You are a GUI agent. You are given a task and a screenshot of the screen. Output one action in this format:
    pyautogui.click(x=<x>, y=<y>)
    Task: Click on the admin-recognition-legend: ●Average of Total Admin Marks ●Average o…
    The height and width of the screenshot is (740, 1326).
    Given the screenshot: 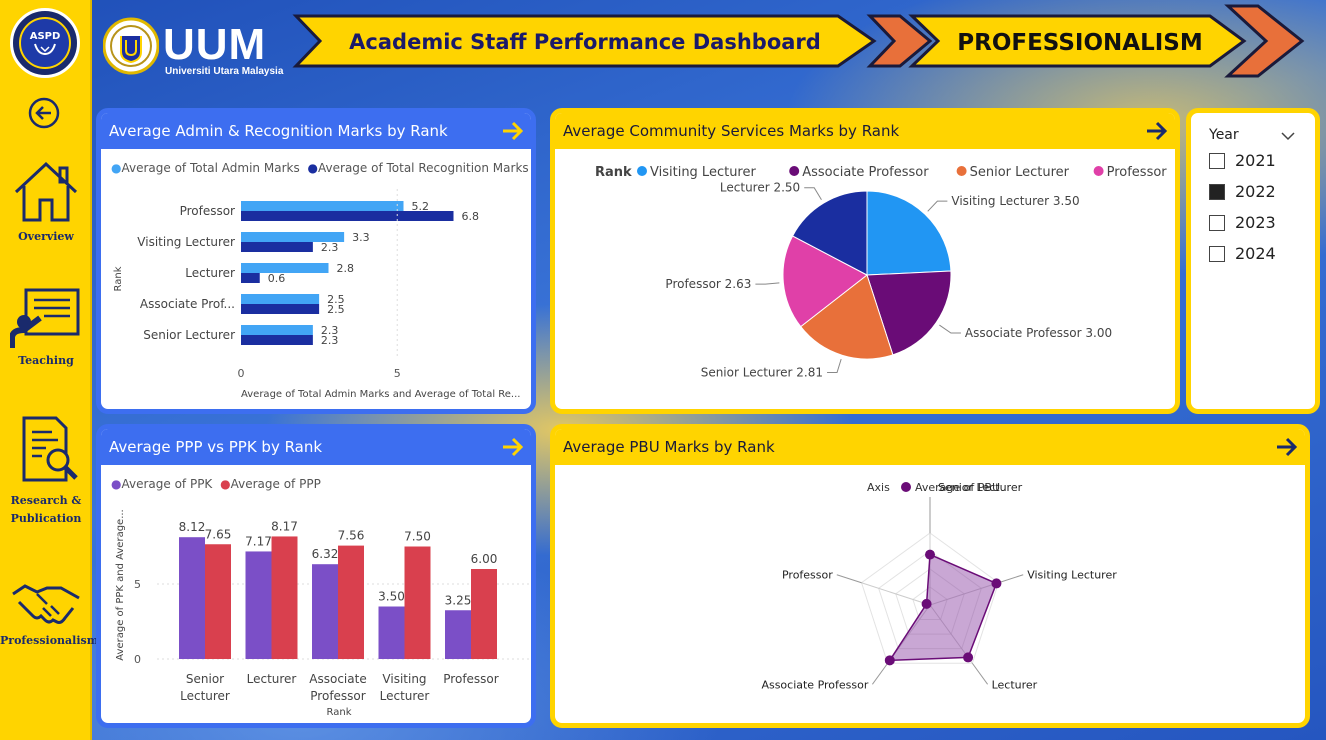 What is the action you would take?
    pyautogui.click(x=320, y=168)
    